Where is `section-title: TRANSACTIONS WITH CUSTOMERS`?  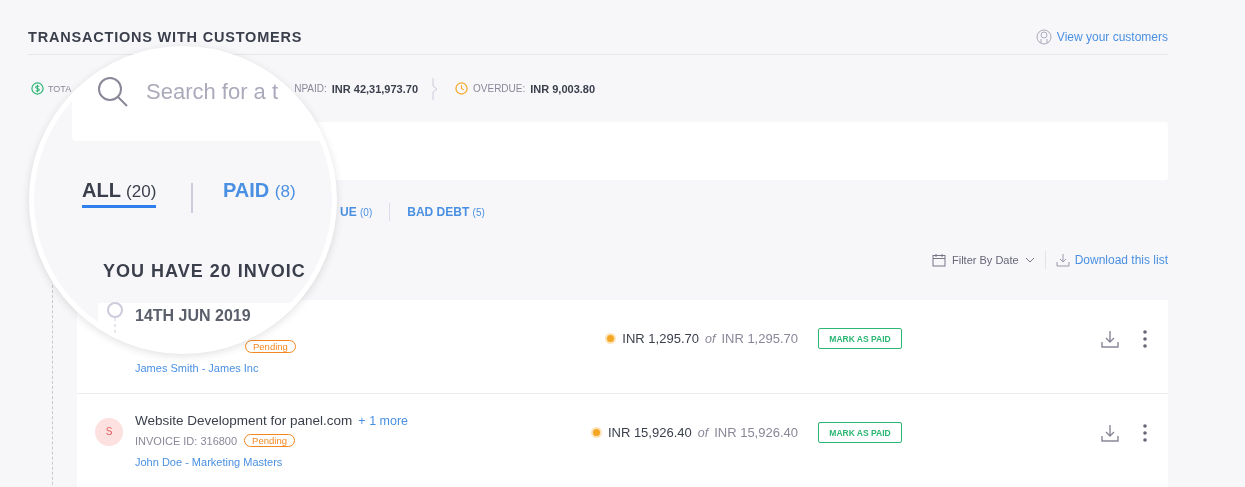
section-title: TRANSACTIONS WITH CUSTOMERS is located at coordinates (165, 37).